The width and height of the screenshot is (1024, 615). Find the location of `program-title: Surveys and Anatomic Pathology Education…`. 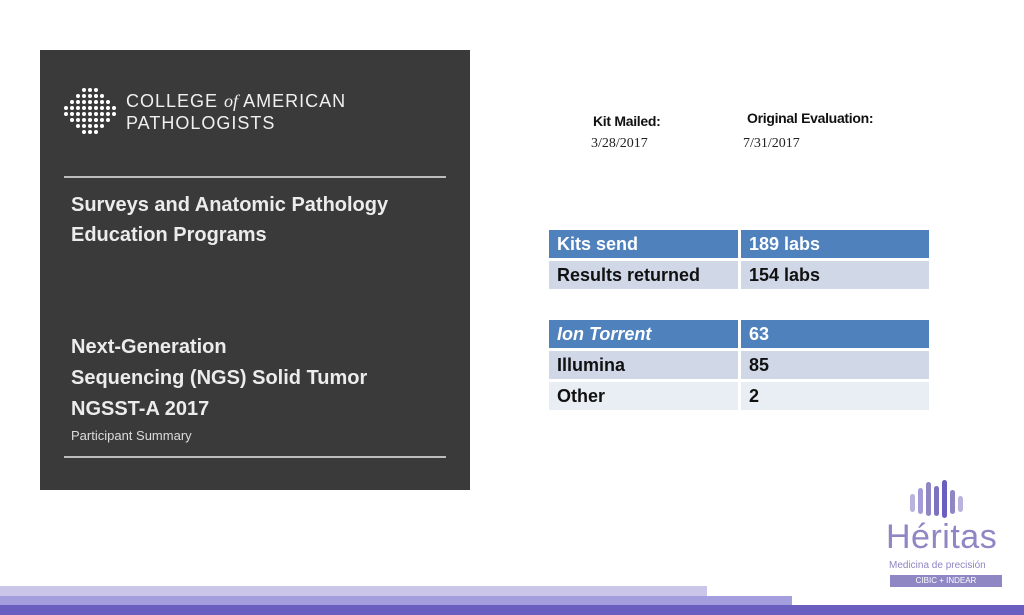

program-title: Surveys and Anatomic Pathology Education… is located at coordinates (230, 220).